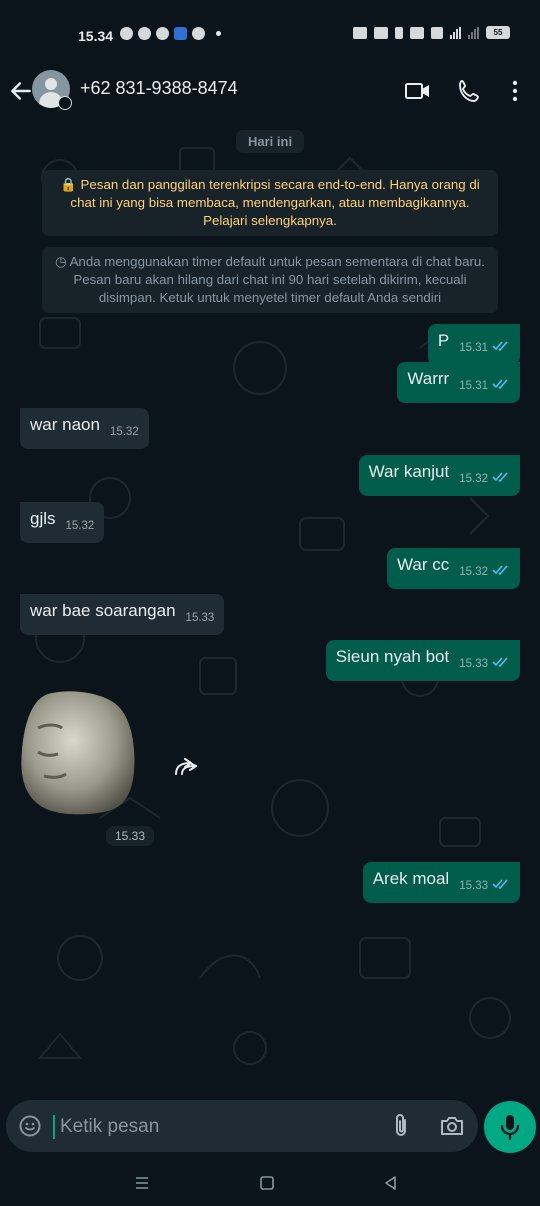  Describe the element at coordinates (21, 91) in the screenshot. I see `back-arrow-icon` at that location.